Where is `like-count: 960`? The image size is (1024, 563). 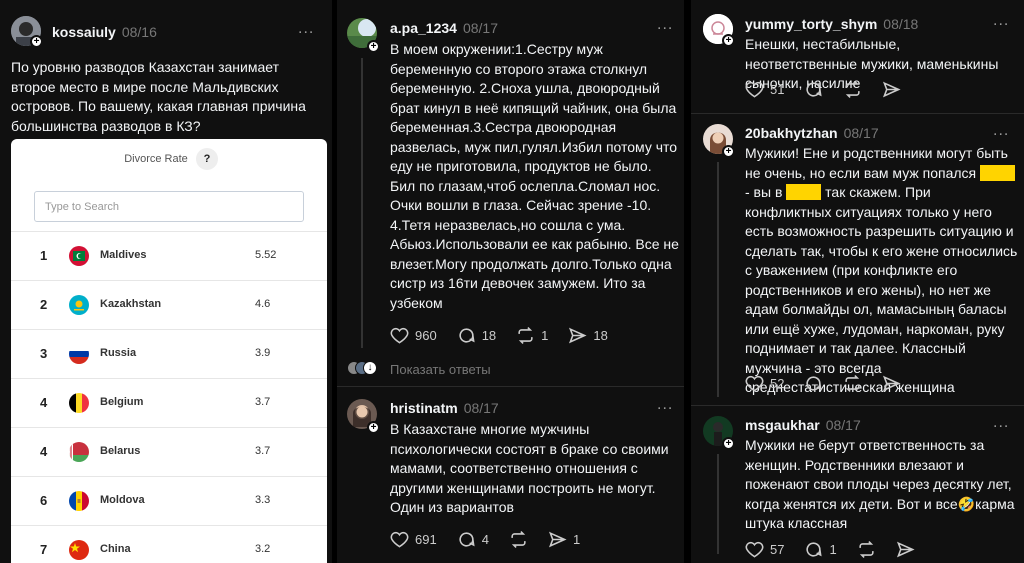 like-count: 960 is located at coordinates (426, 335).